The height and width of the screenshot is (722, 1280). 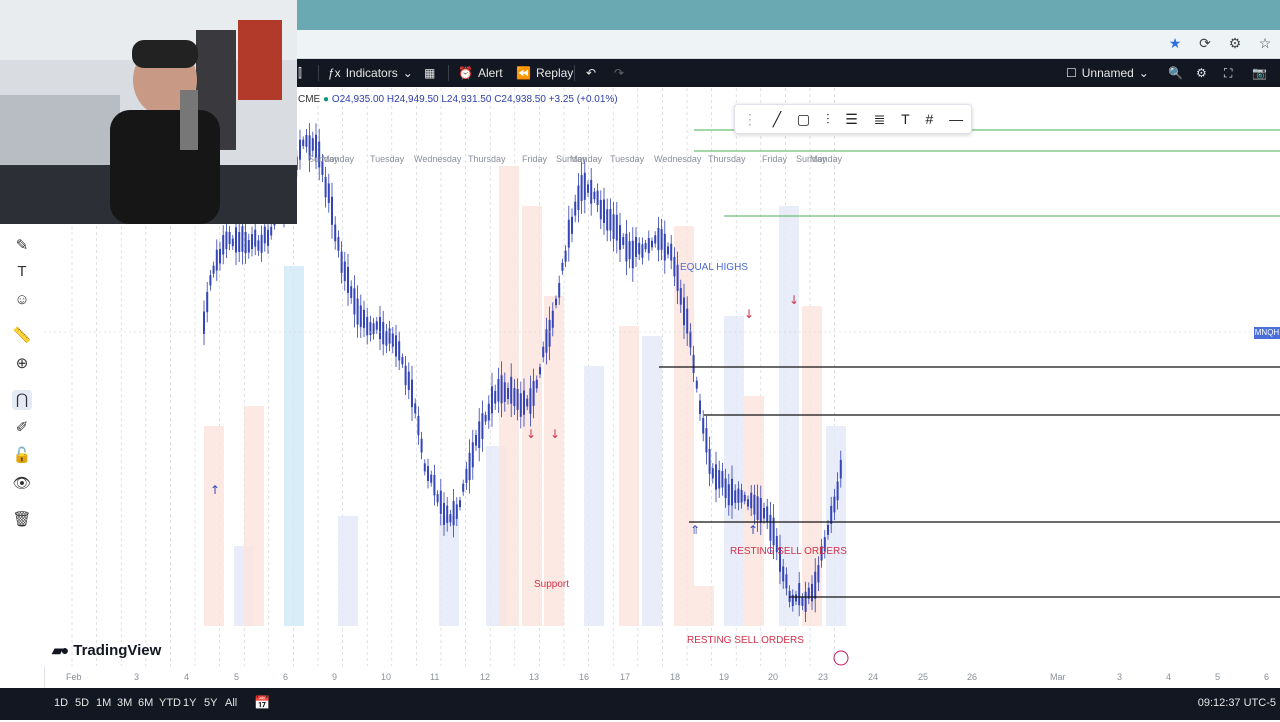 I want to click on signal-arrow: ⇑, so click(x=695, y=530).